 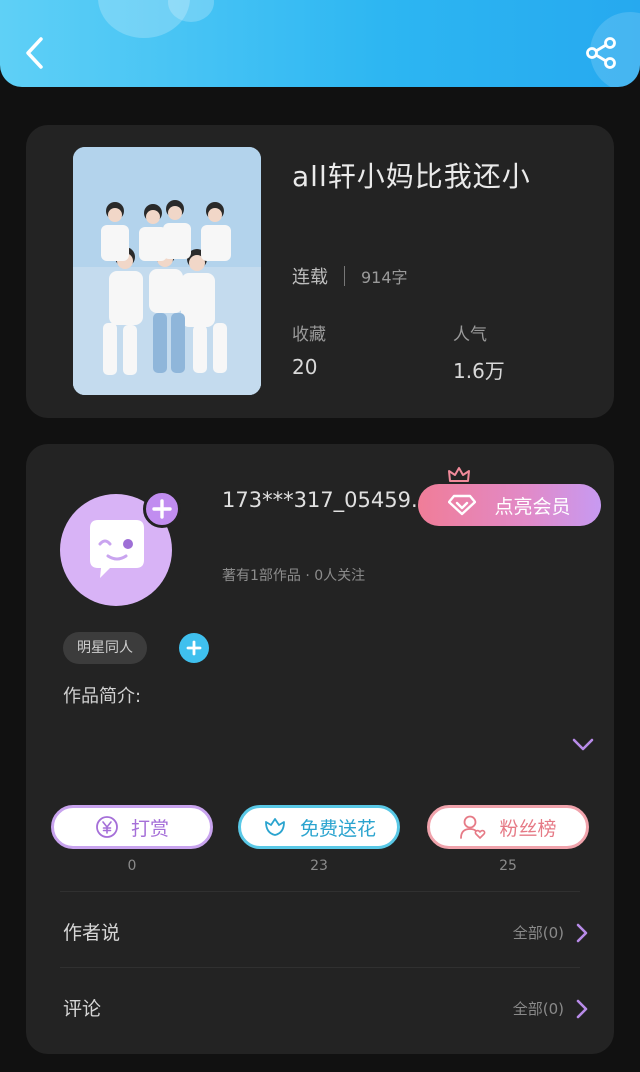 What do you see at coordinates (538, 1009) in the screenshot?
I see `comments-count: 全部(0)` at bounding box center [538, 1009].